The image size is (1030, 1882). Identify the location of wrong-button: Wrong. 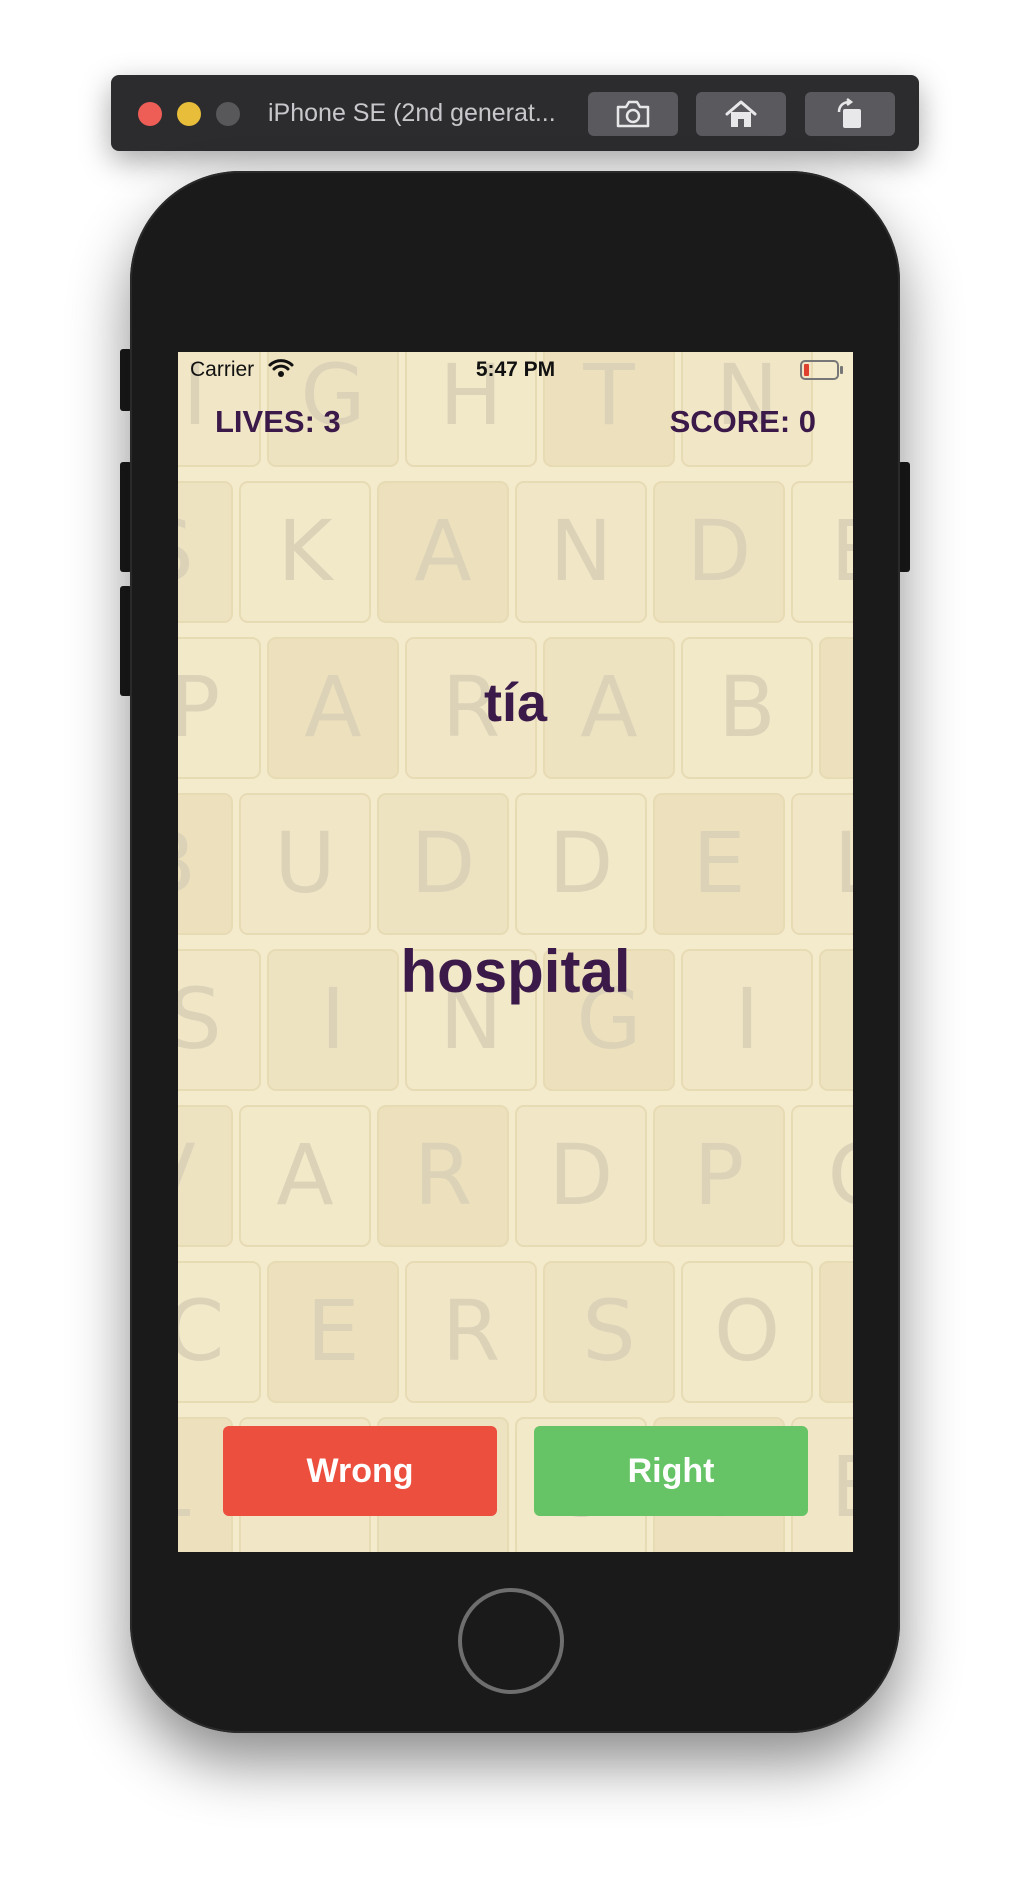
(360, 1471).